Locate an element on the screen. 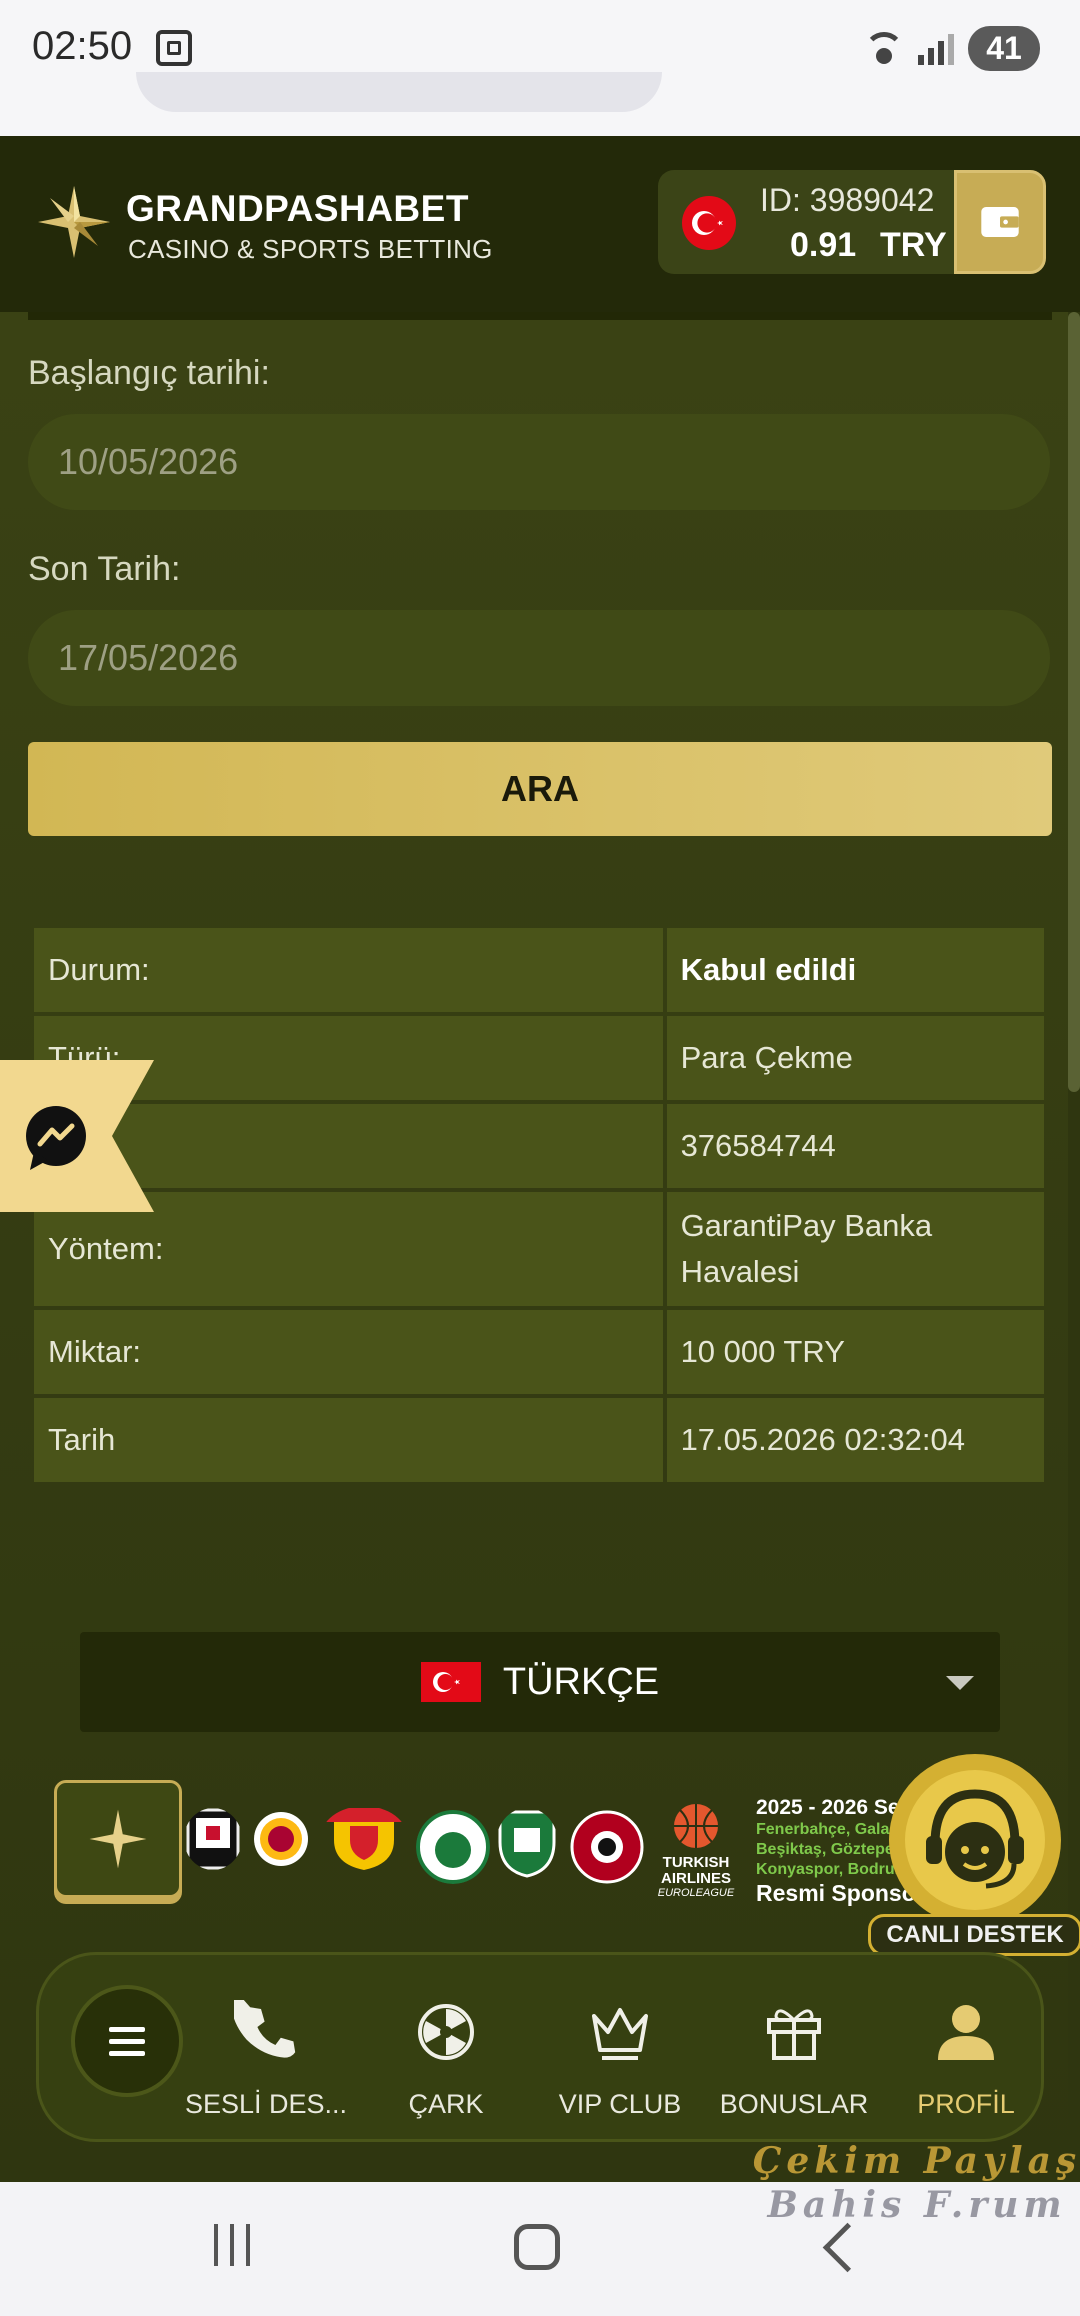 Image resolution: width=1080 pixels, height=2316 pixels. table-row: Tarih 17.05.2026 02:32:04 is located at coordinates (539, 1440).